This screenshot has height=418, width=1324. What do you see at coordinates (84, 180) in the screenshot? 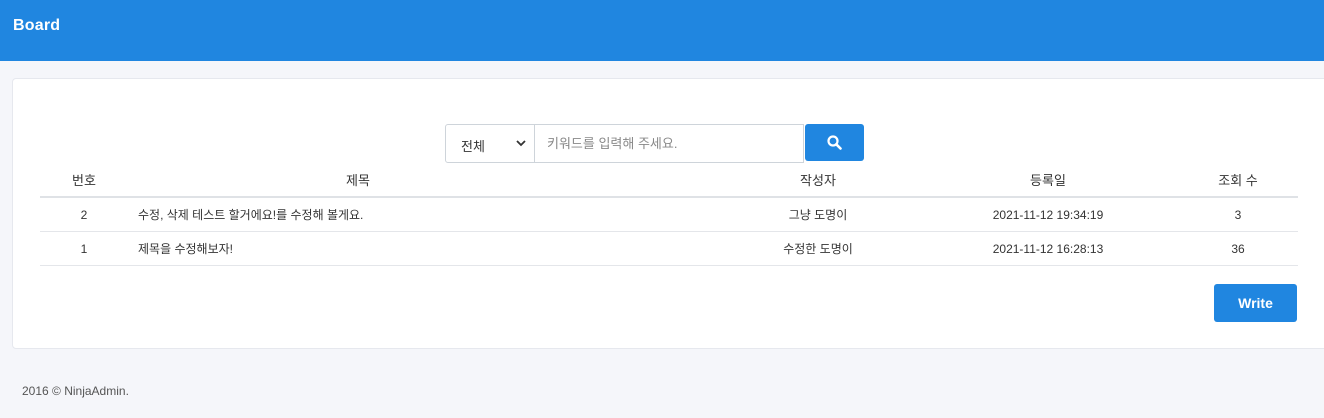
I see `column-header-number: 번호` at bounding box center [84, 180].